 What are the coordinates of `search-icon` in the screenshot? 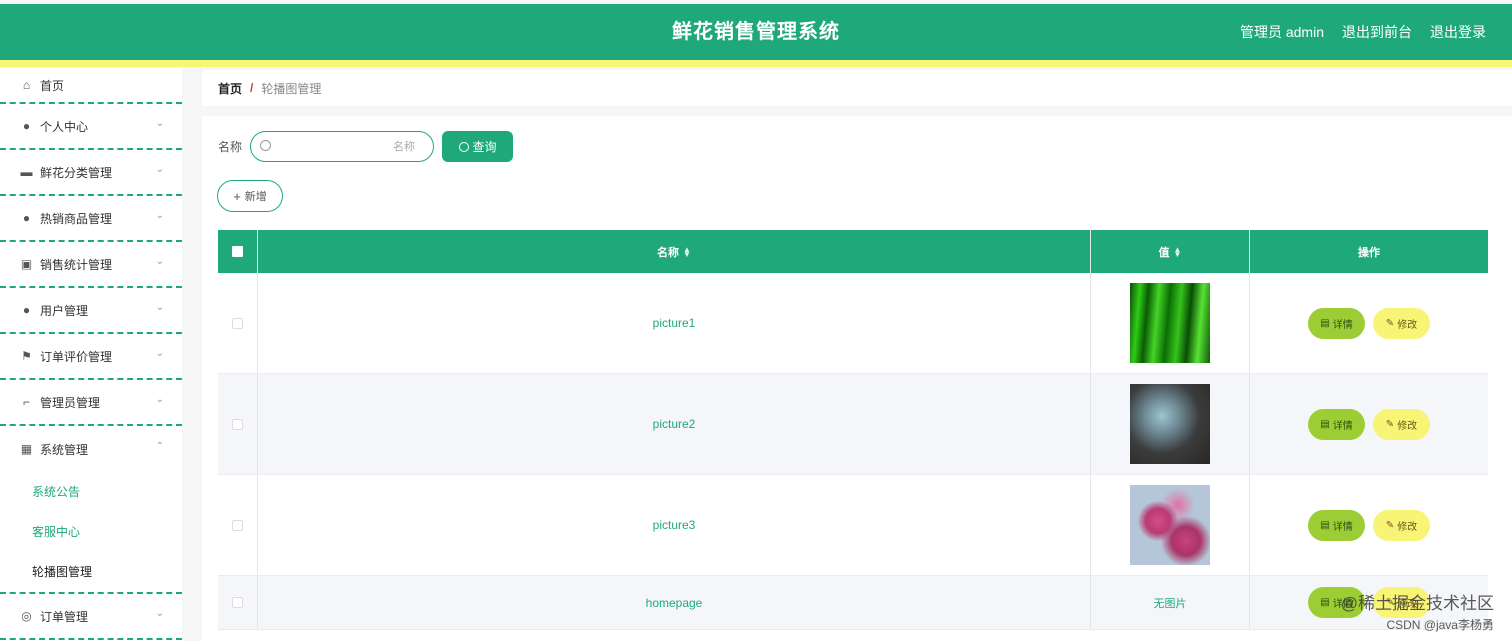 It's located at (266, 145).